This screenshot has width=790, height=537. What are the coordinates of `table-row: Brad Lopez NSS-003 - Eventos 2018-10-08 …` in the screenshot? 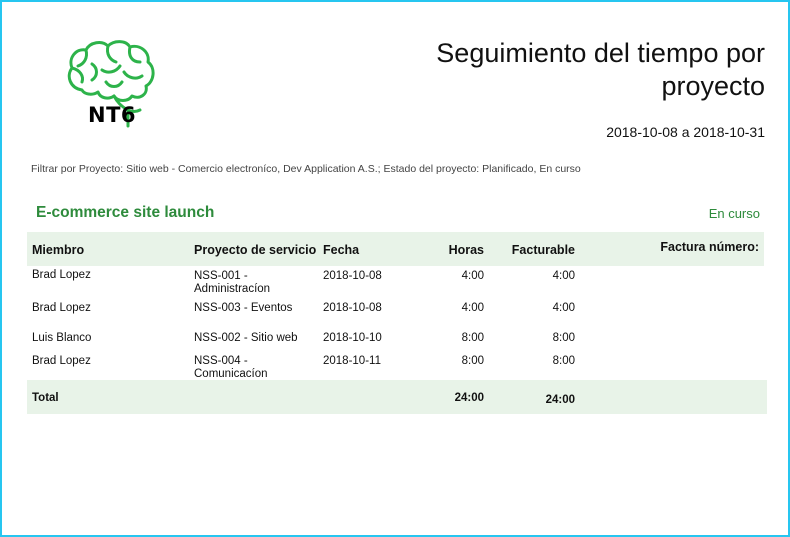 It's located at (397, 313).